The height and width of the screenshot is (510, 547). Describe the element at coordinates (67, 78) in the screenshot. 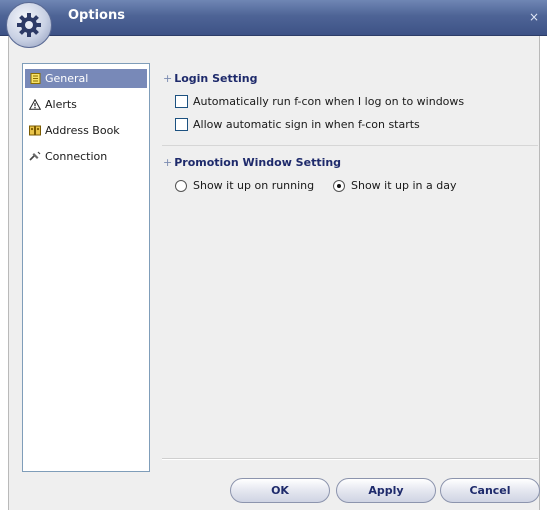

I see `sidebar-item-label: General` at that location.